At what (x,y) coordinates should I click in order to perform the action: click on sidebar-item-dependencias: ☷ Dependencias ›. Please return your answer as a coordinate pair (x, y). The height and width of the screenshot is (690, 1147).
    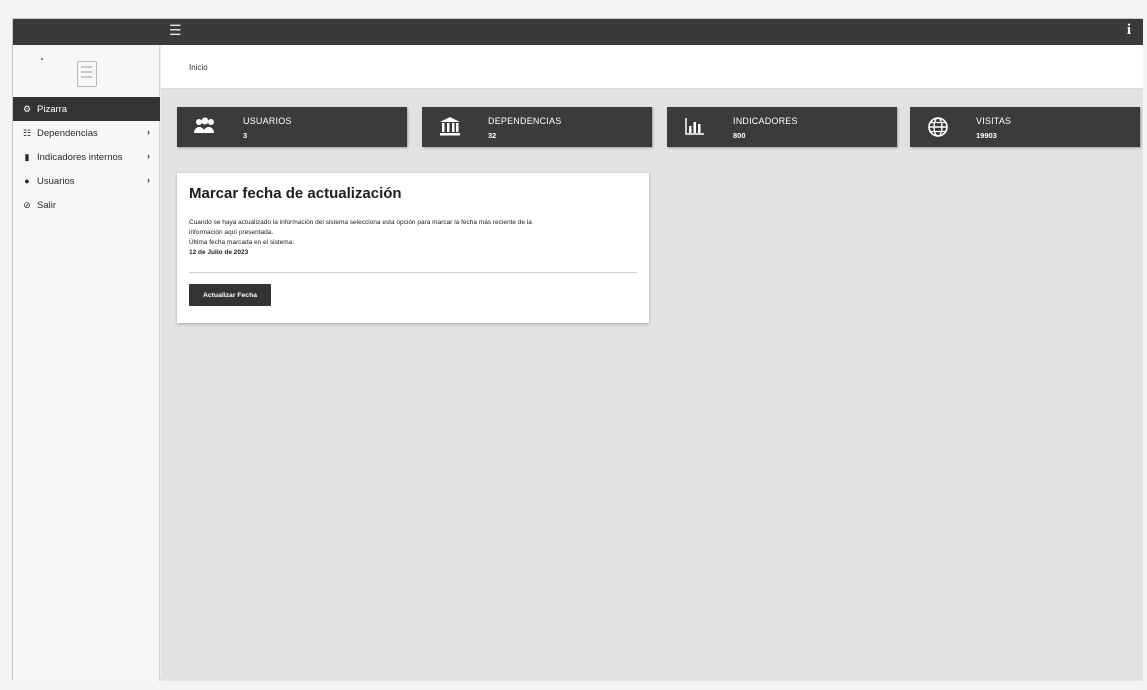
    Looking at the image, I should click on (86, 133).